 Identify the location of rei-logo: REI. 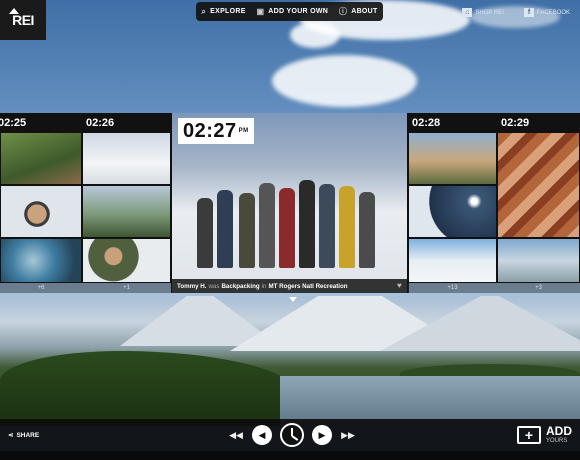
(23, 20).